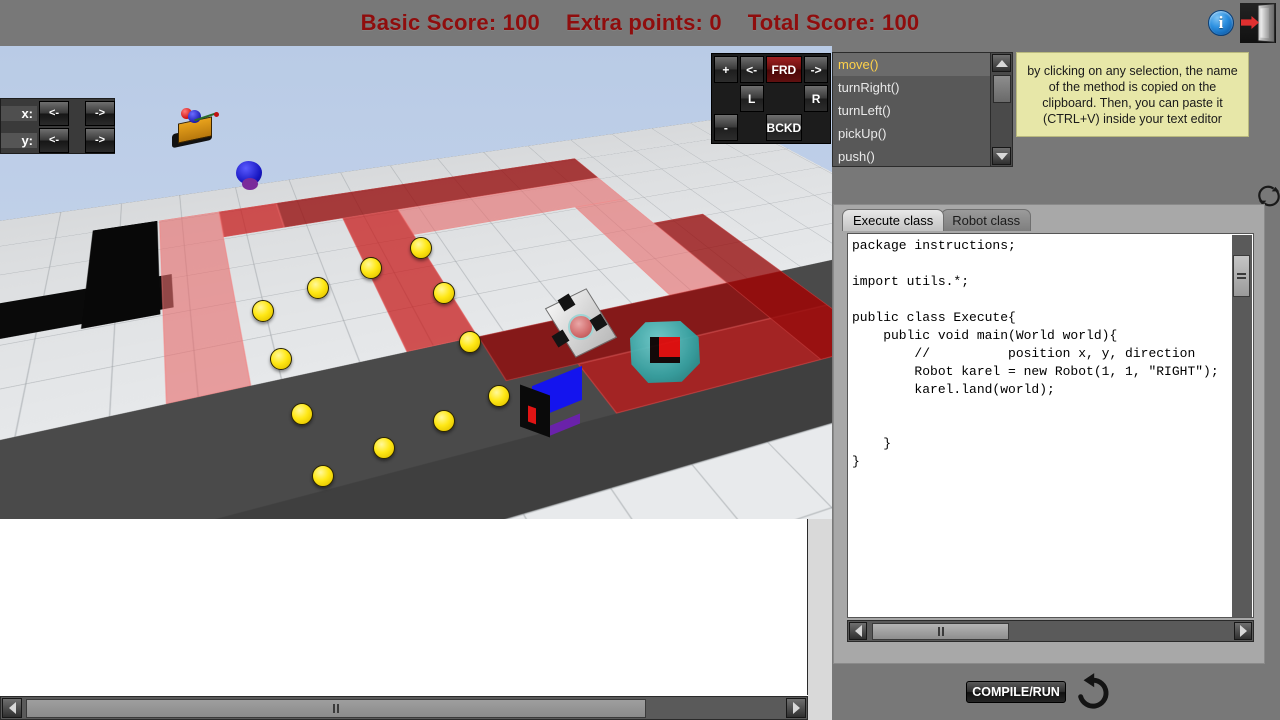 This screenshot has height=720, width=1280. Describe the element at coordinates (1016, 692) in the screenshot. I see `compile-run-button: COMPILE/RUN` at that location.